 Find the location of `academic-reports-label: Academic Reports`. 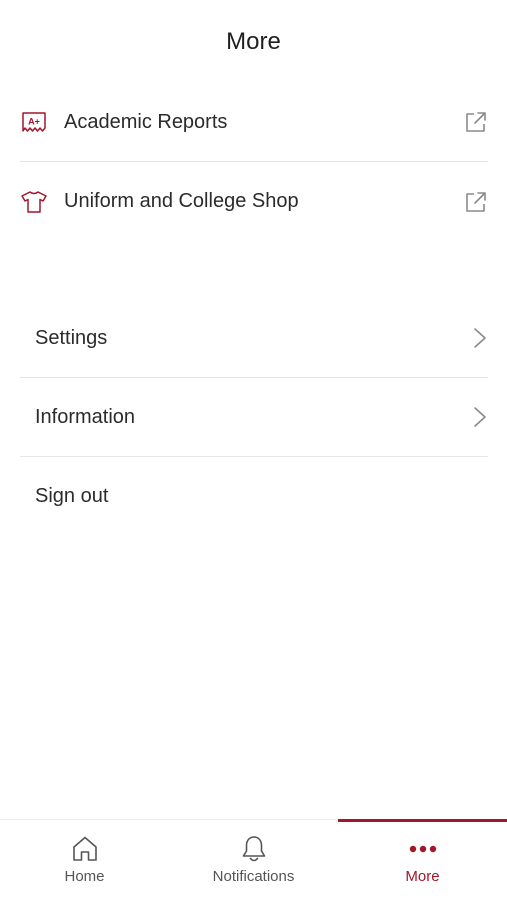

academic-reports-label: Academic Reports is located at coordinates (146, 121).